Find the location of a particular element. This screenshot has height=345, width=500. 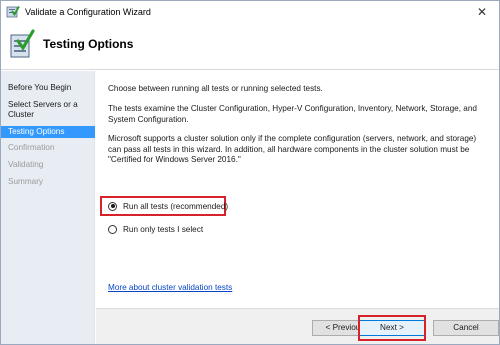

page-title: Testing Options is located at coordinates (88, 44).